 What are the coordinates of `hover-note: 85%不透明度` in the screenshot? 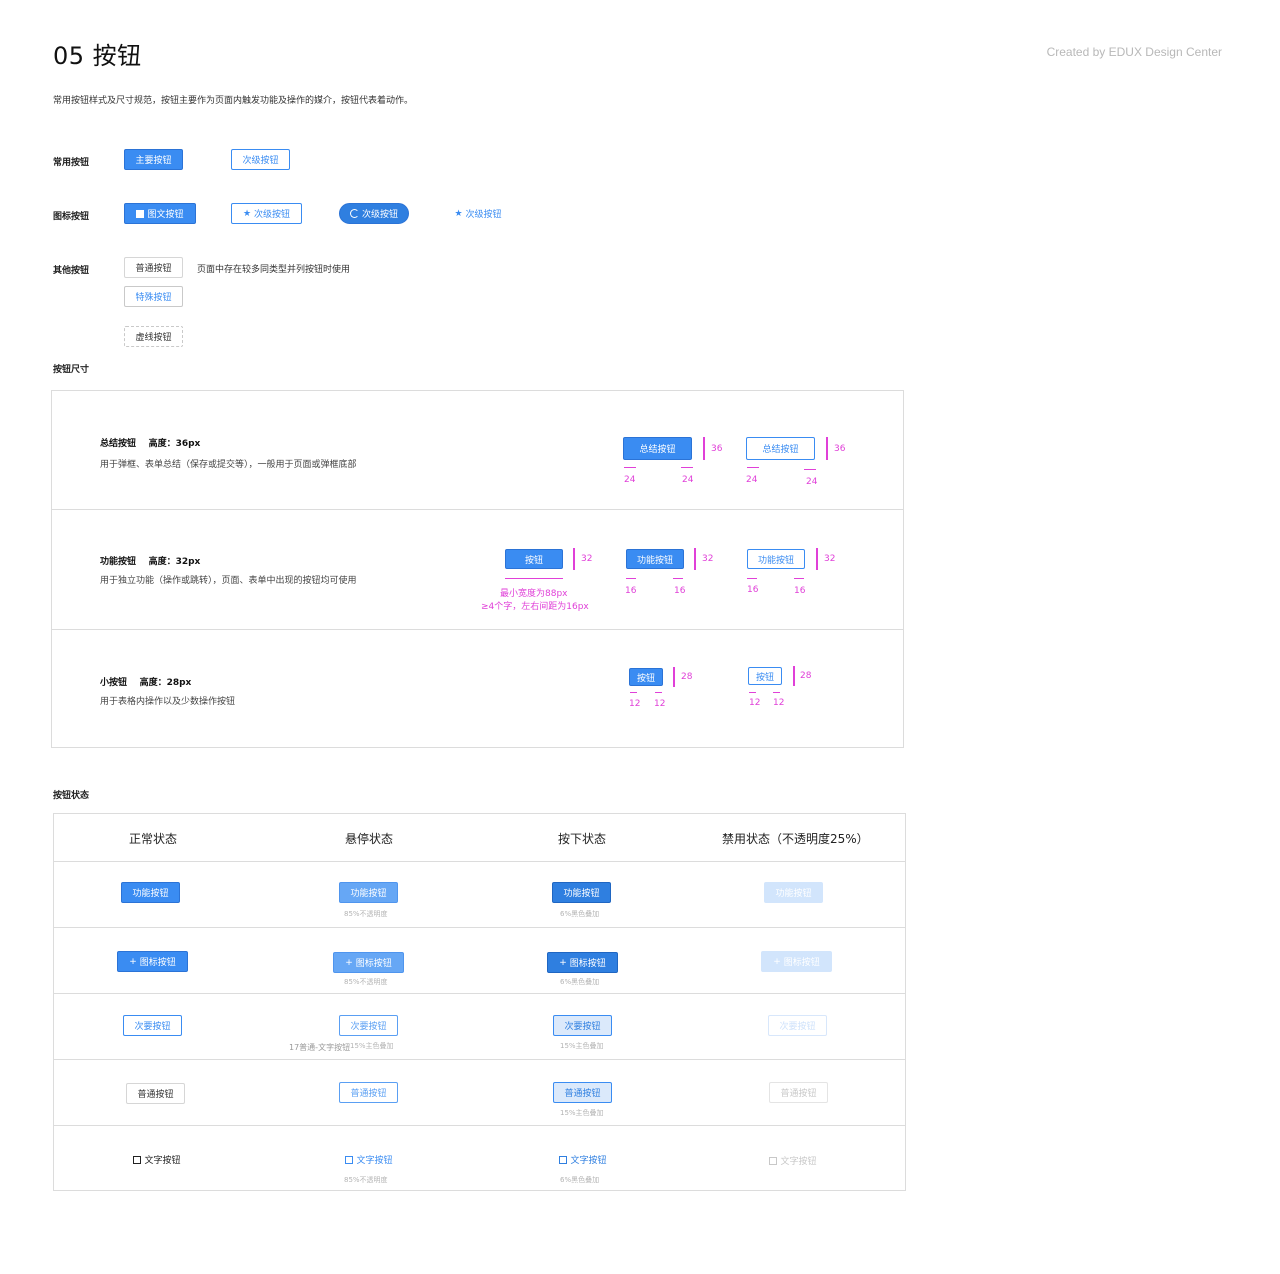 It's located at (366, 1180).